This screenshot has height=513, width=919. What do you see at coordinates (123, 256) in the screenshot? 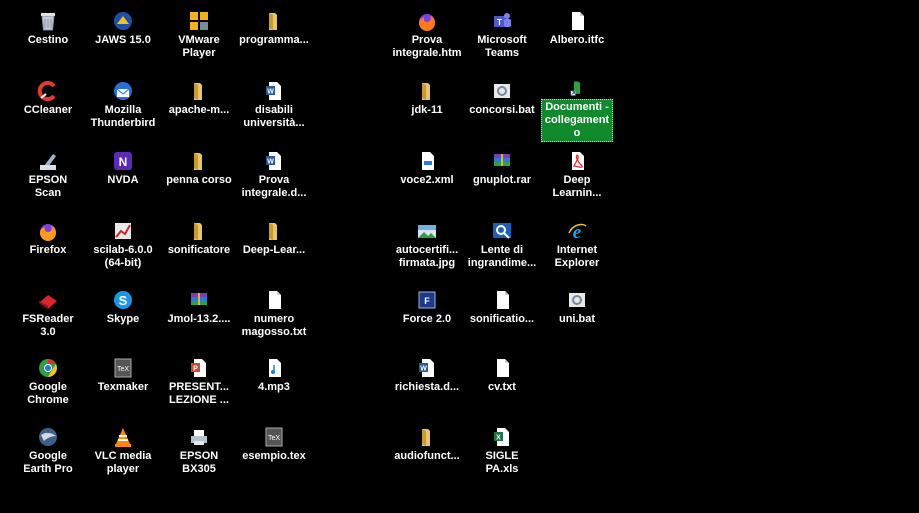
I see `desktop-icon-label: scilab-6.0.0 (64-bit)` at bounding box center [123, 256].